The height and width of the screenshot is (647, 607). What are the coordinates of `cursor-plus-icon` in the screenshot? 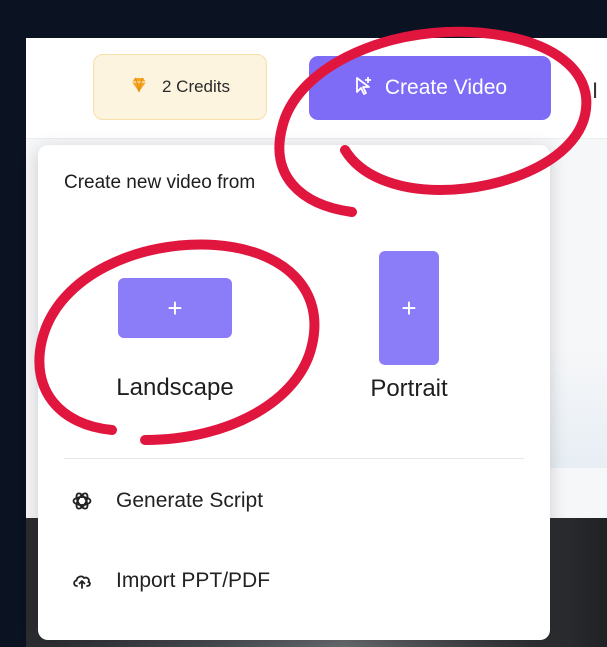 It's located at (364, 88).